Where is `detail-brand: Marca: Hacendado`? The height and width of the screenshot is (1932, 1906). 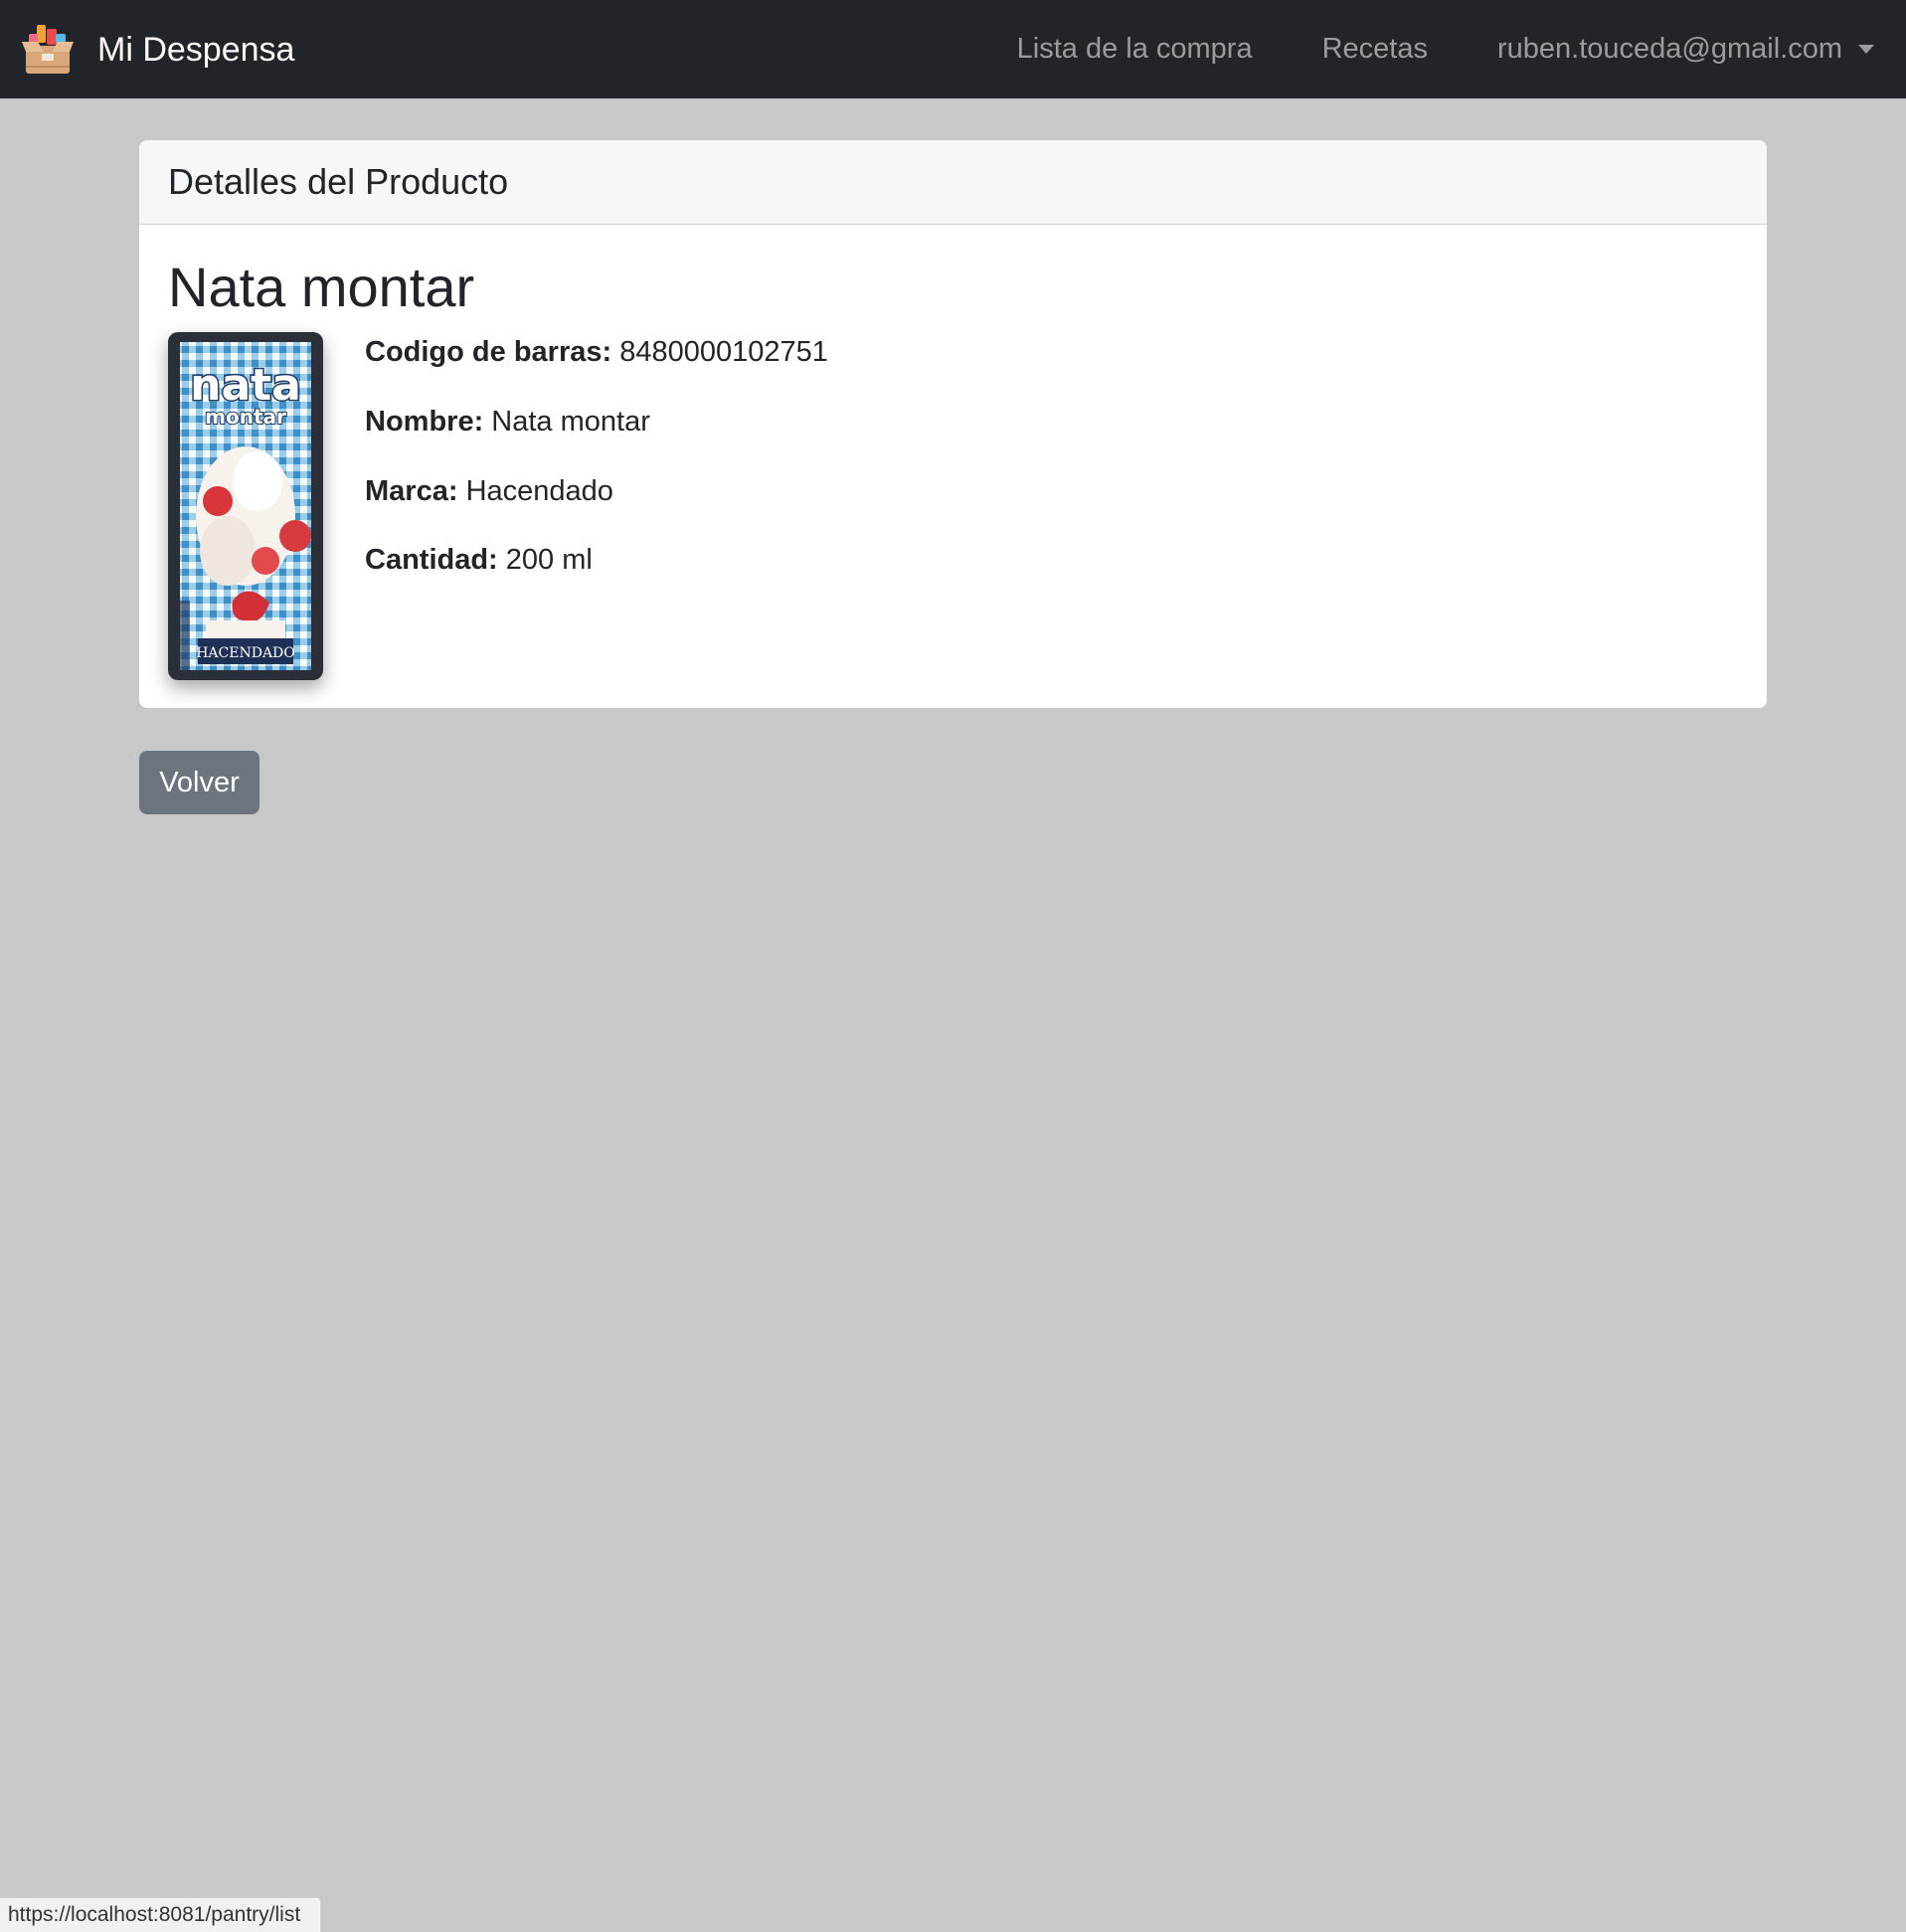 detail-brand: Marca: Hacendado is located at coordinates (596, 492).